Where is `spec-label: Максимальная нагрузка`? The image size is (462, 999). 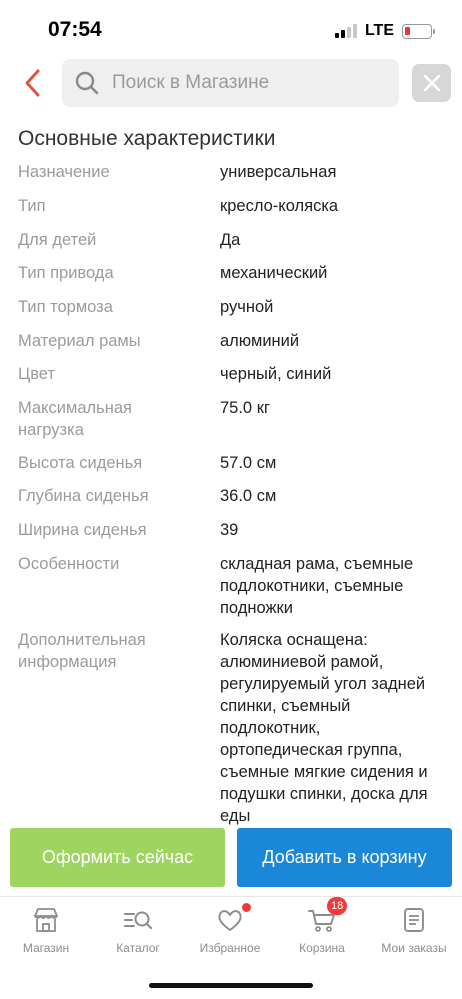
spec-label: Максимальная нагрузка is located at coordinates (75, 419).